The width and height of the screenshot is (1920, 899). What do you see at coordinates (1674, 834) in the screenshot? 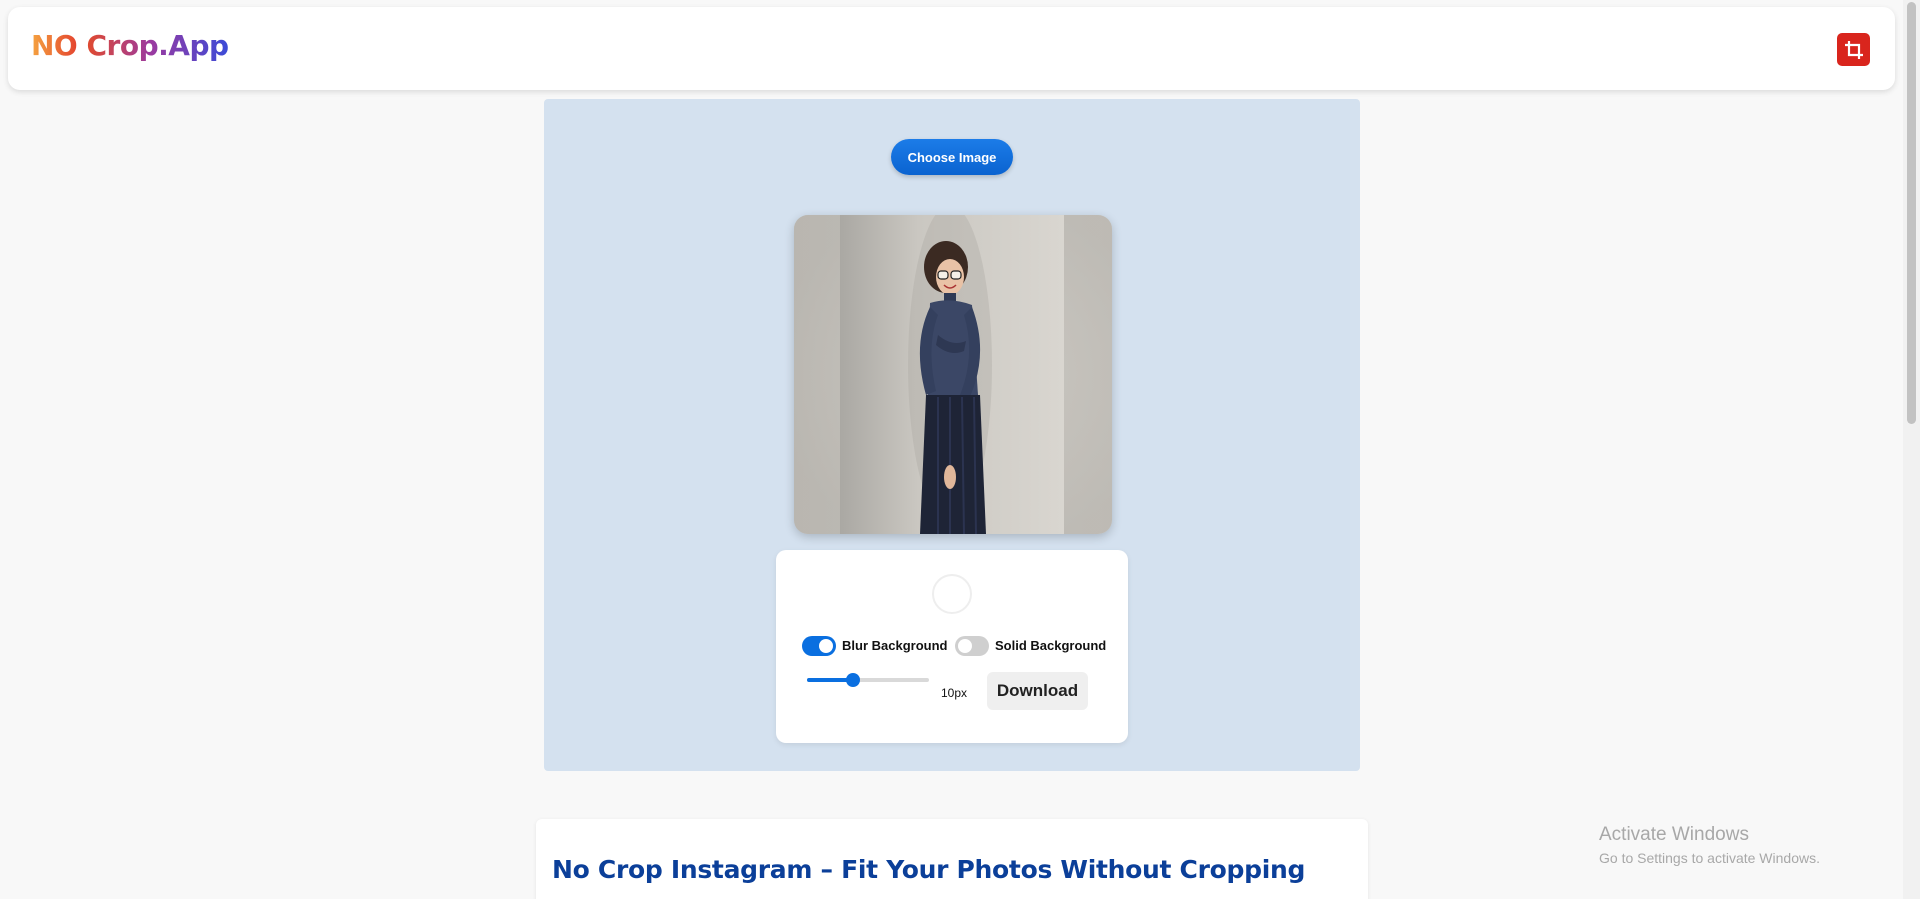
I see `watermark-title: Activate Windows` at bounding box center [1674, 834].